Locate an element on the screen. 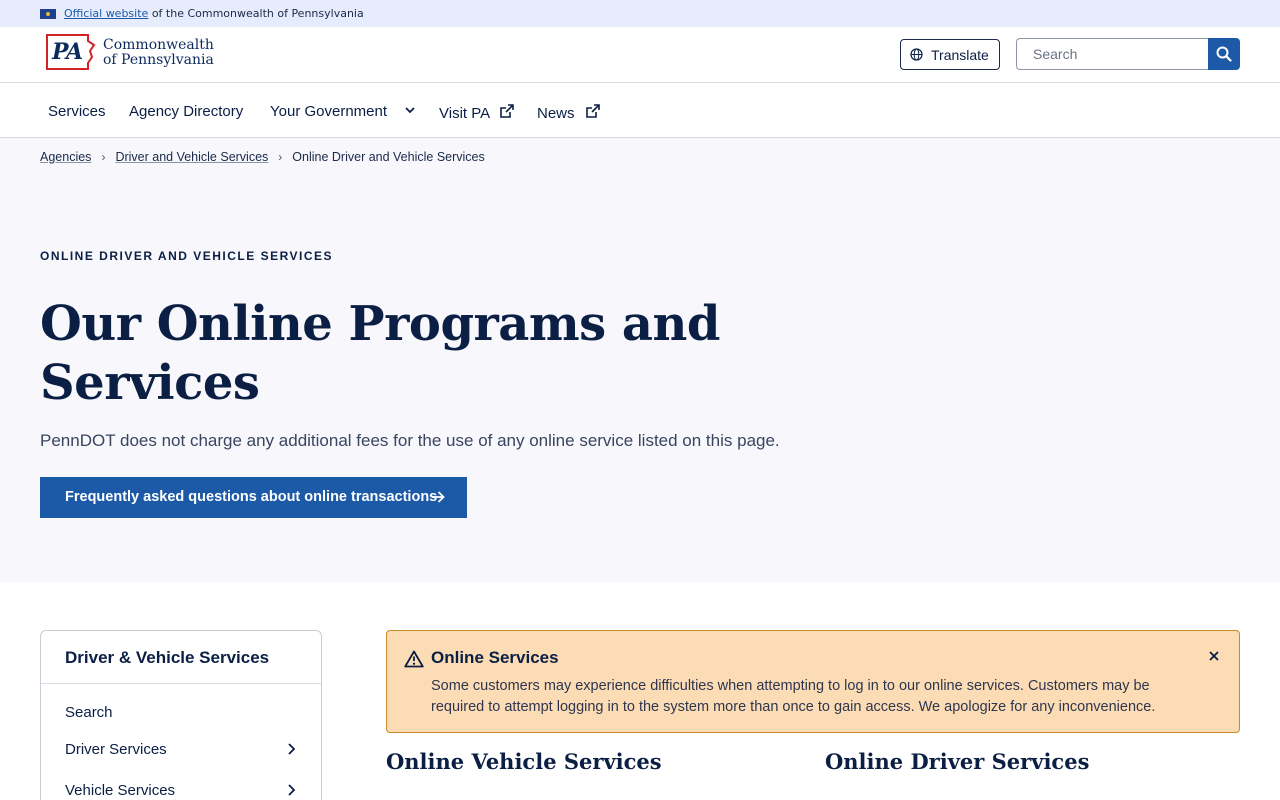 The height and width of the screenshot is (800, 1280). search-input: Search is located at coordinates (1113, 54).